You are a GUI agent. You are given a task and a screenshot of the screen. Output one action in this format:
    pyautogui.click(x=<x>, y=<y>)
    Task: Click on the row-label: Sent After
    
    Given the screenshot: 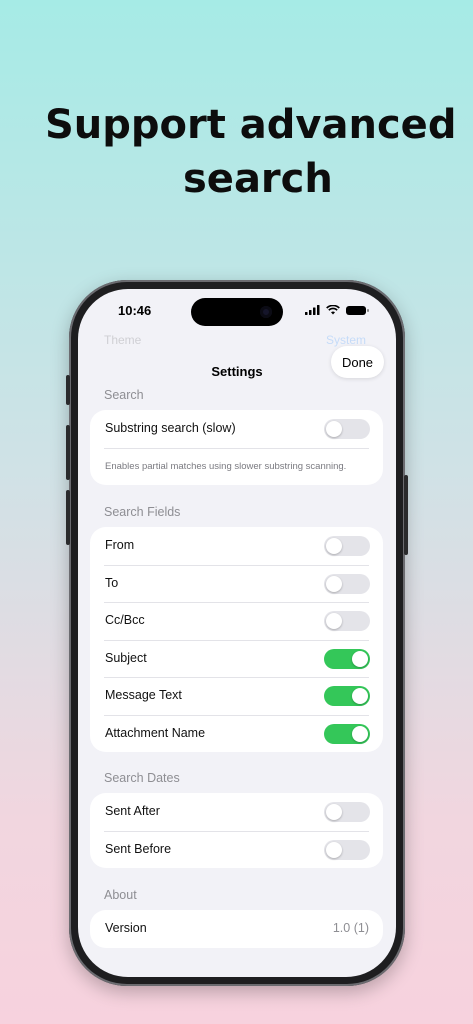 What is the action you would take?
    pyautogui.click(x=132, y=811)
    